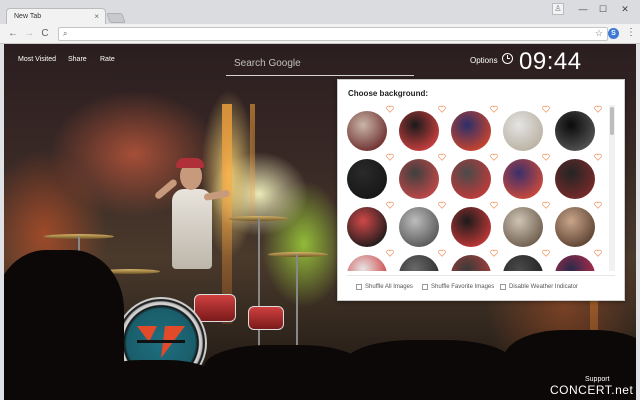 This screenshot has height=400, width=640. Describe the element at coordinates (359, 287) in the screenshot. I see `shuffle-all-checkbox` at that location.